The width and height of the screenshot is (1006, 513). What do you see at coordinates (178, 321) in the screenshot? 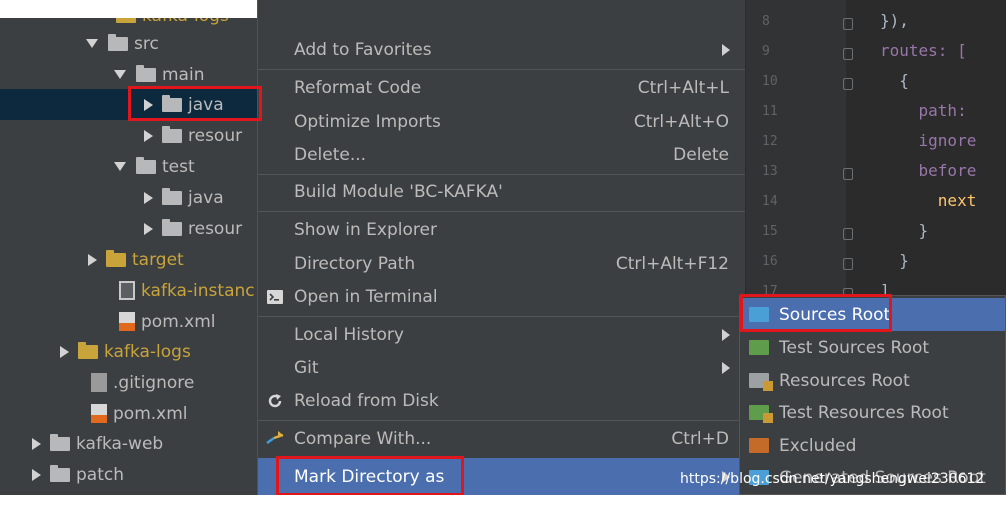
I see `tree-item-label: pom.xml` at bounding box center [178, 321].